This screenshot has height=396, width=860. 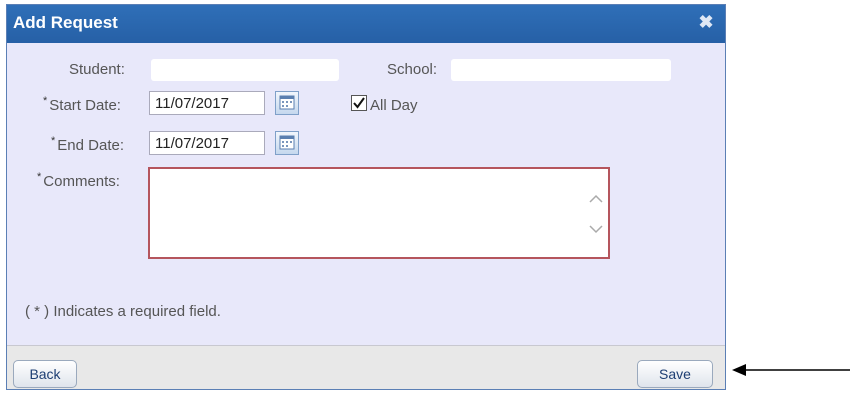 What do you see at coordinates (675, 374) in the screenshot?
I see `save-button: Save` at bounding box center [675, 374].